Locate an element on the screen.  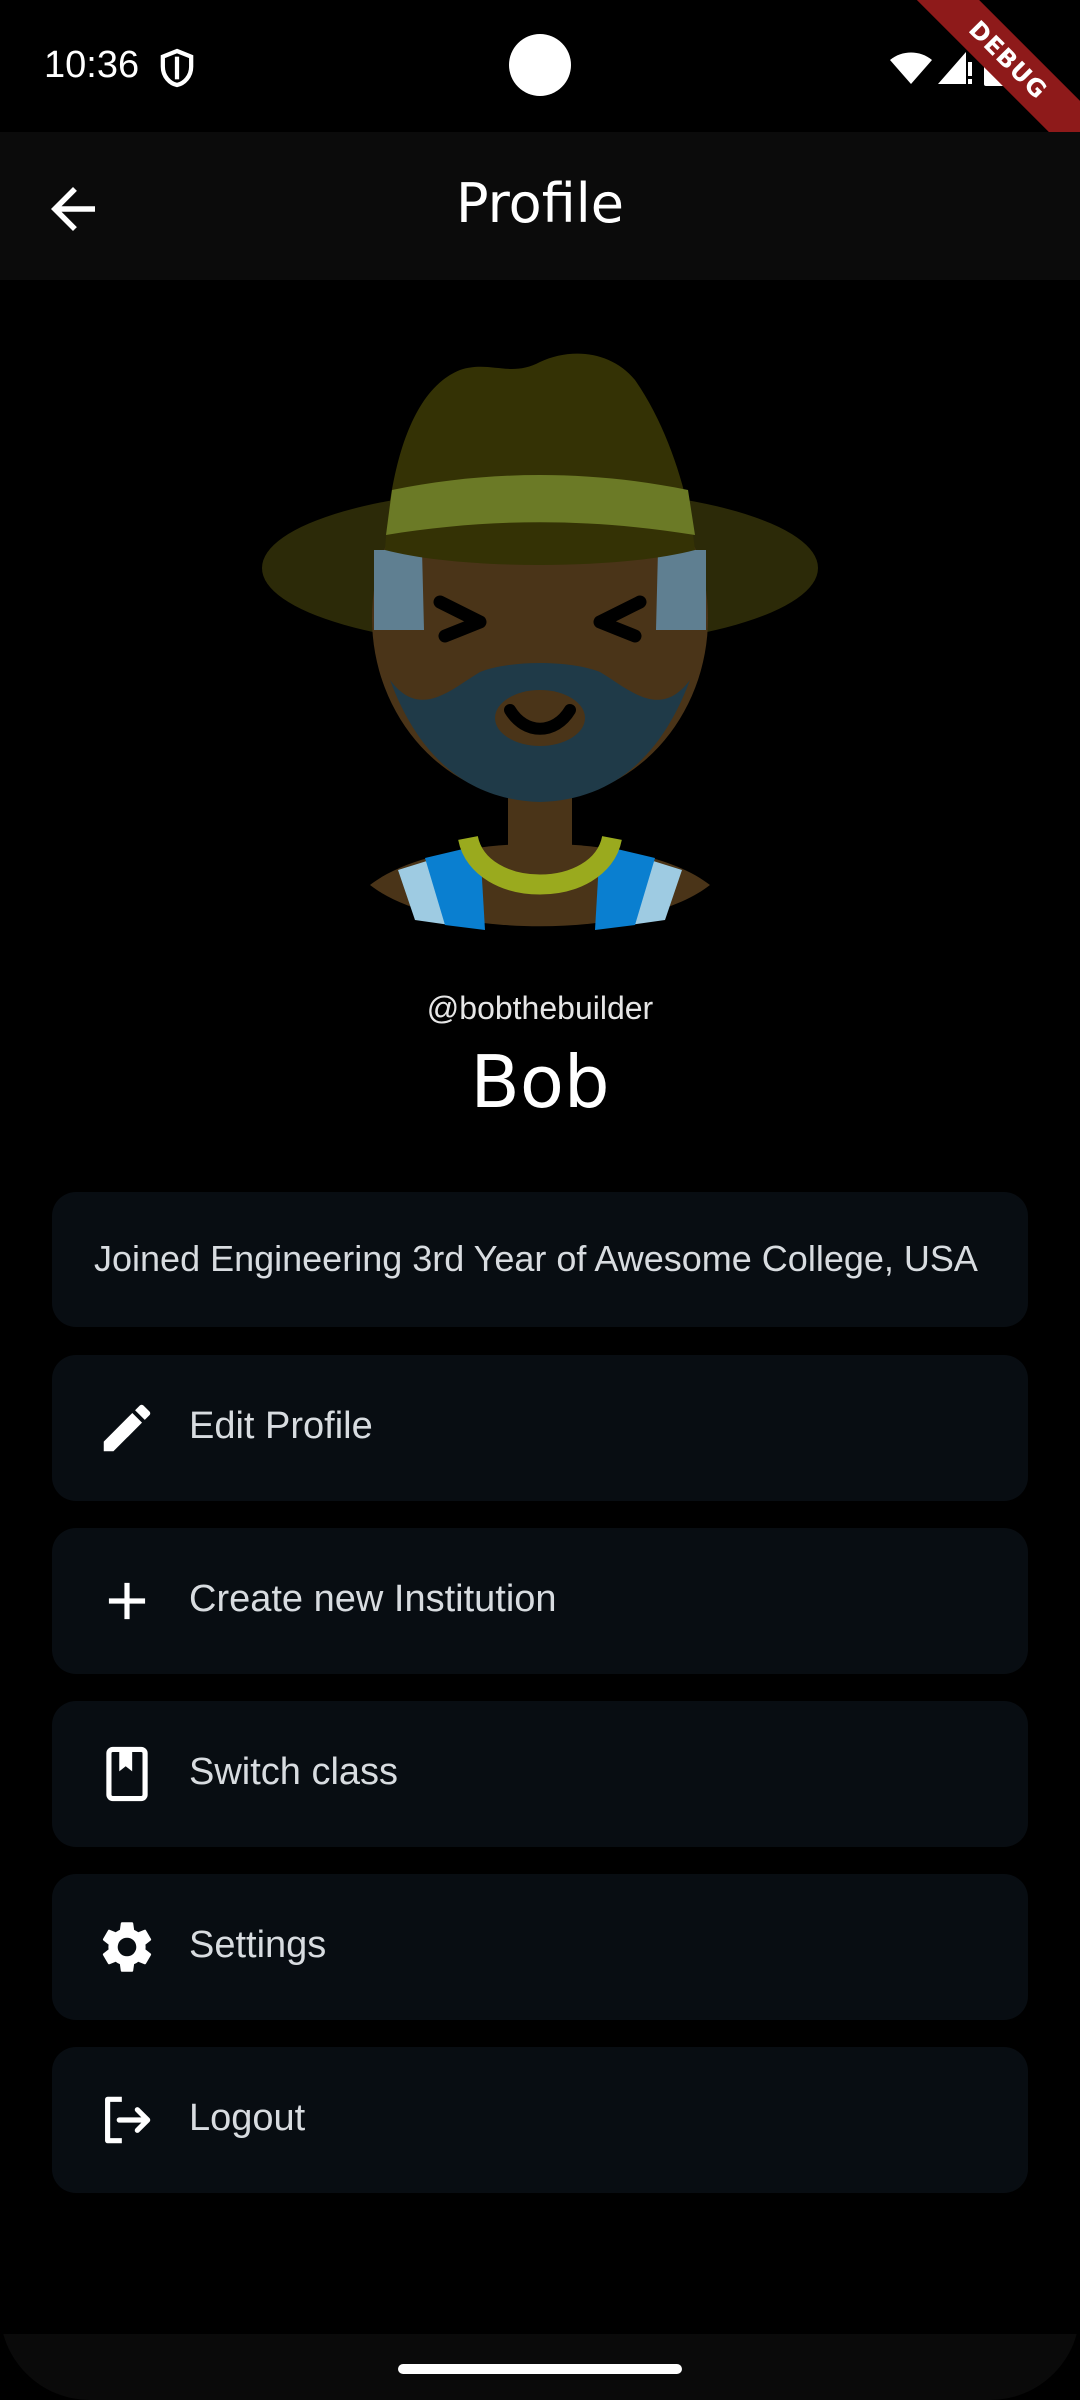
wifi-icon is located at coordinates (911, 68).